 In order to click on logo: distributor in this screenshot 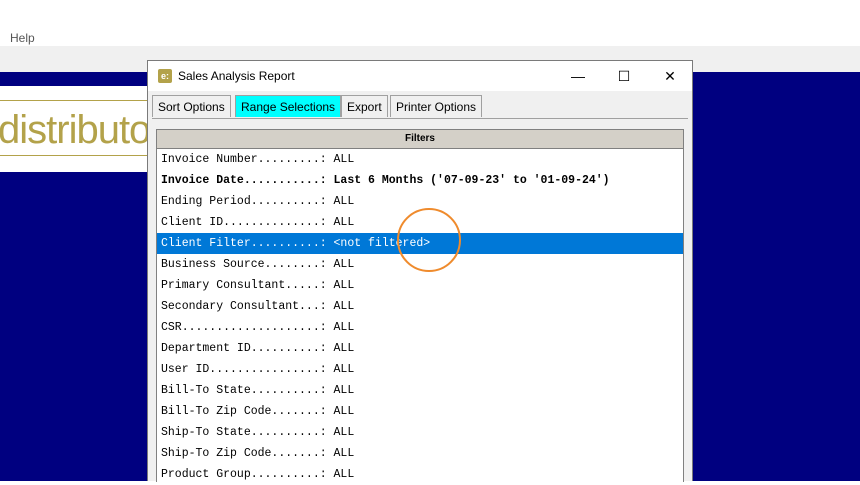, I will do `click(82, 129)`.